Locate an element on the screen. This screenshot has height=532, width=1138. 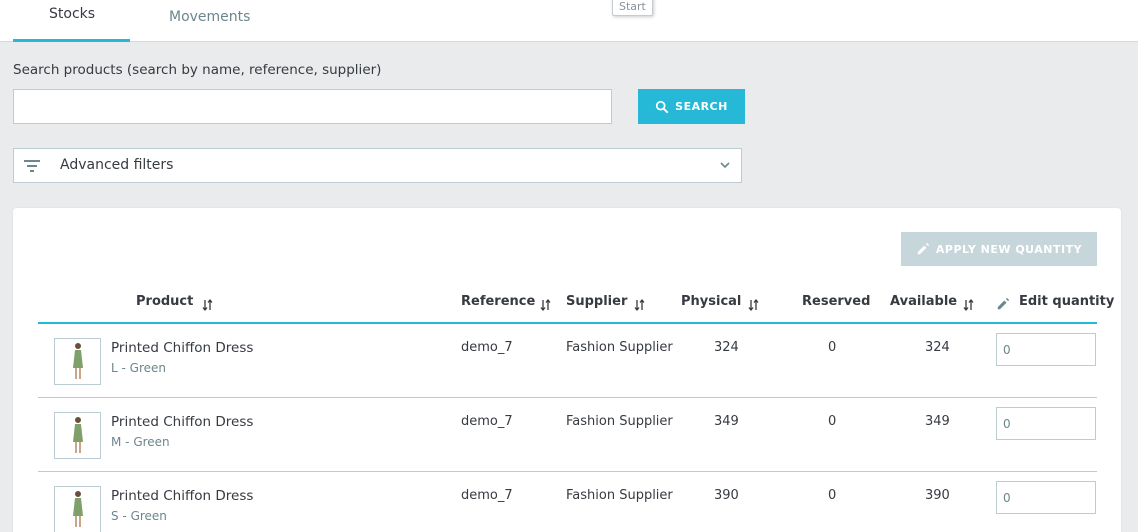
column-header-available: Available is located at coordinates (924, 301).